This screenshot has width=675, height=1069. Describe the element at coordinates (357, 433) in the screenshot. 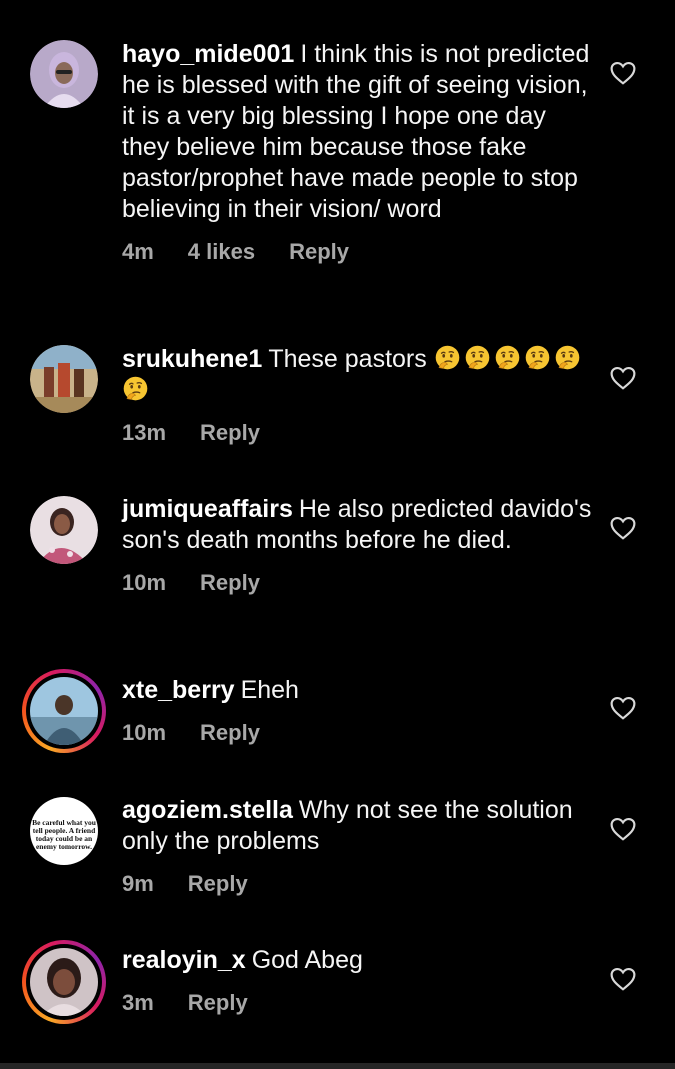

I see `comment-meta: 13m Reply` at that location.